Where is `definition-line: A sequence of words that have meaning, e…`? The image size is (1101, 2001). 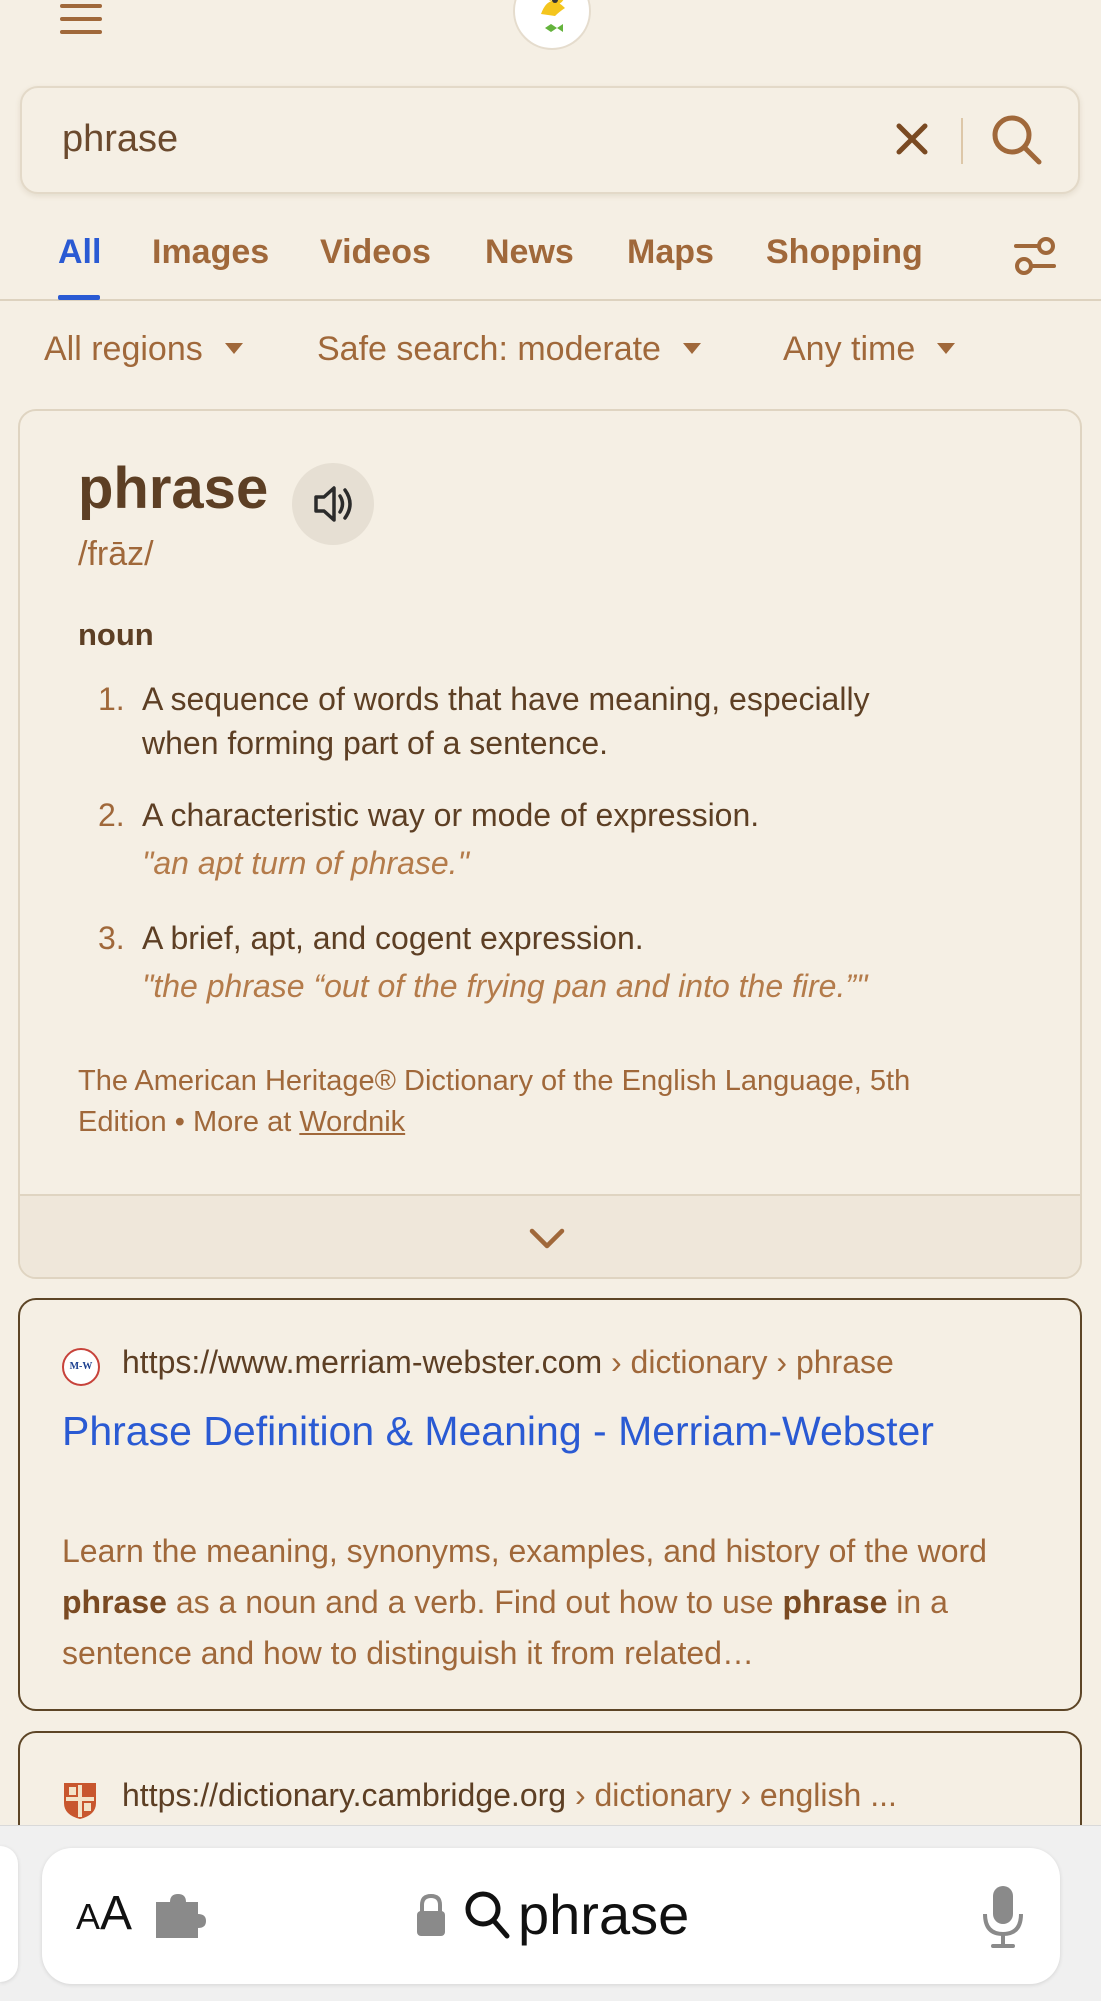 definition-line: A sequence of words that have meaning, e… is located at coordinates (506, 699).